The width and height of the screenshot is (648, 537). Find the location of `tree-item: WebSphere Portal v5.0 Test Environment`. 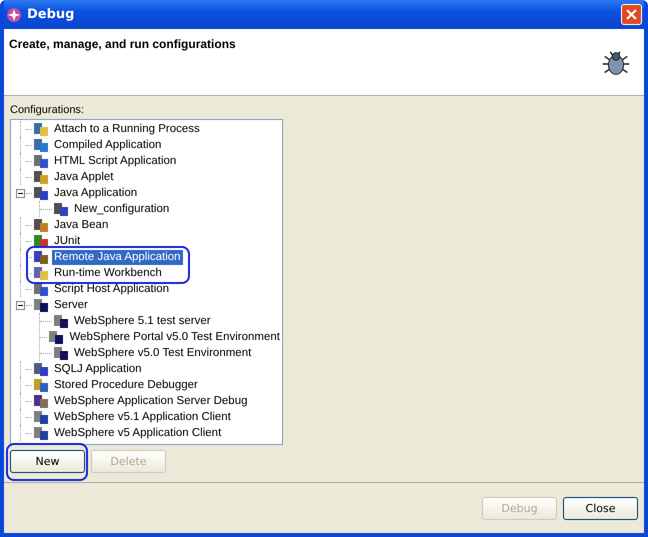

tree-item: WebSphere Portal v5.0 Test Environment is located at coordinates (174, 337).